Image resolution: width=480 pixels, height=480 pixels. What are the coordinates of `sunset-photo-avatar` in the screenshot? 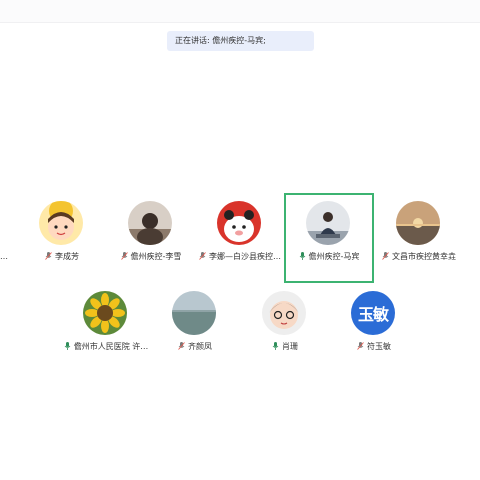 It's located at (418, 223).